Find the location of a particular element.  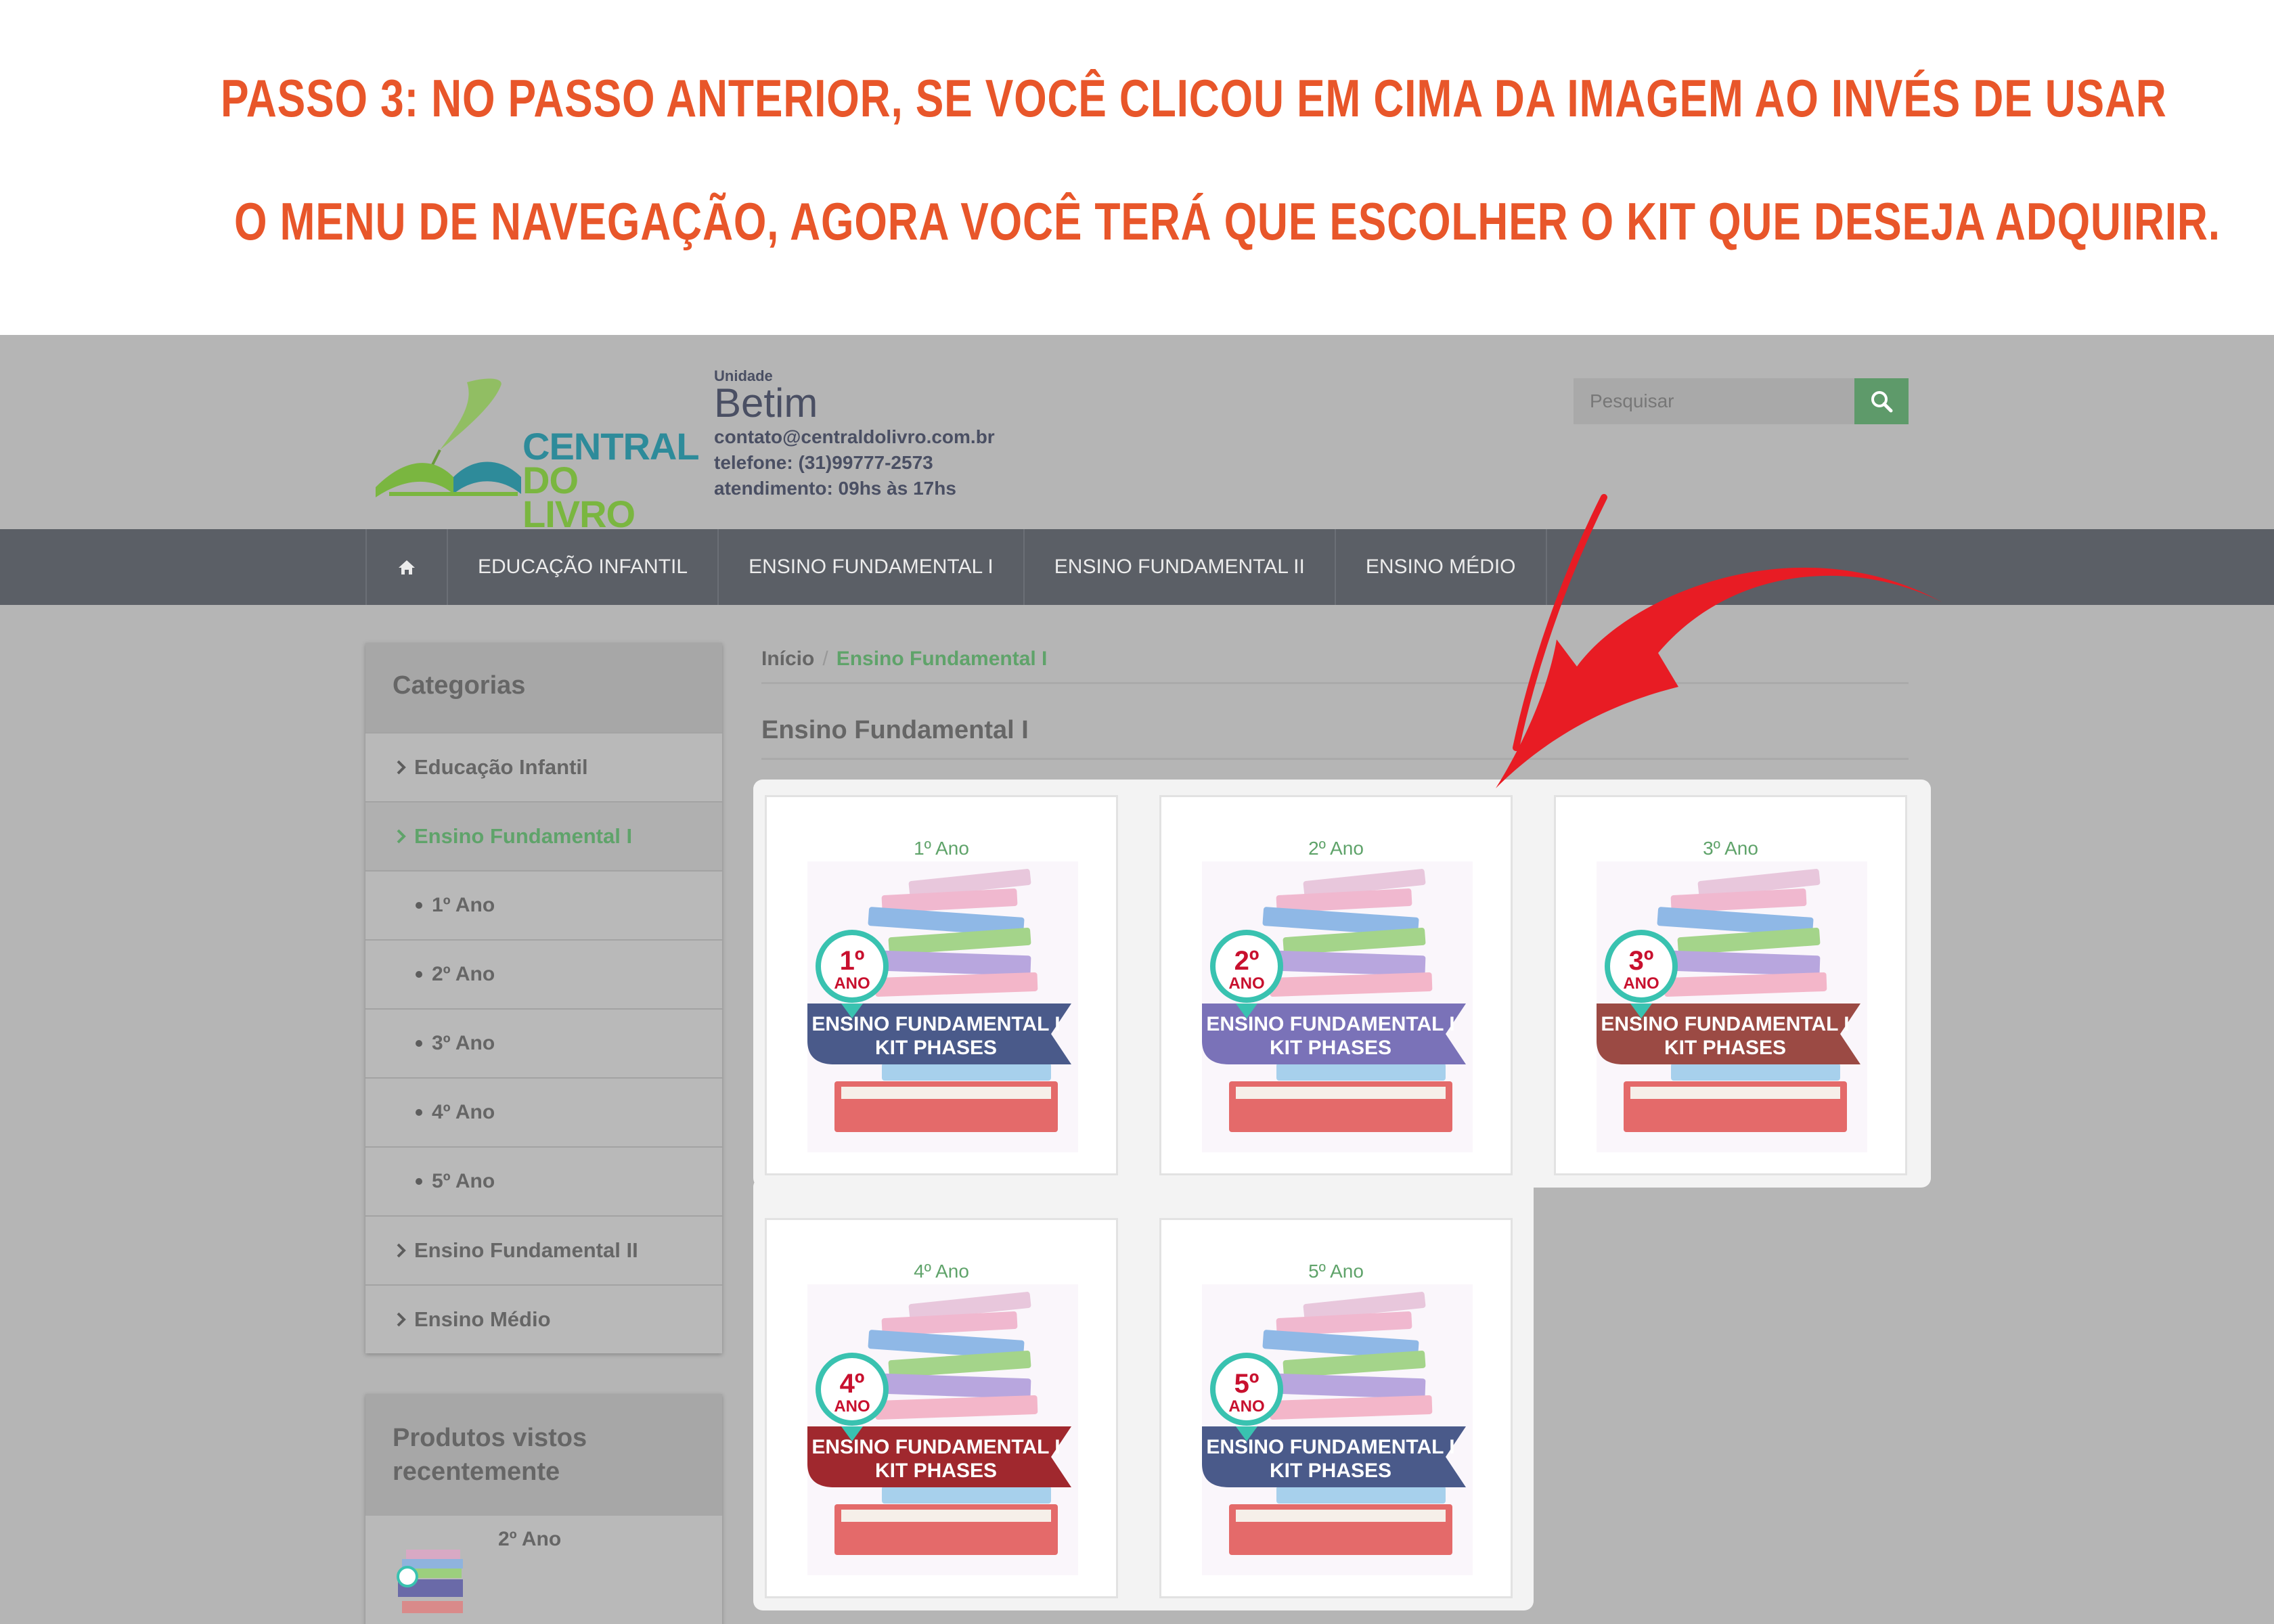

nav-ensino-fundamental-1: ENSINO FUNDAMENTAL I is located at coordinates (872, 567).